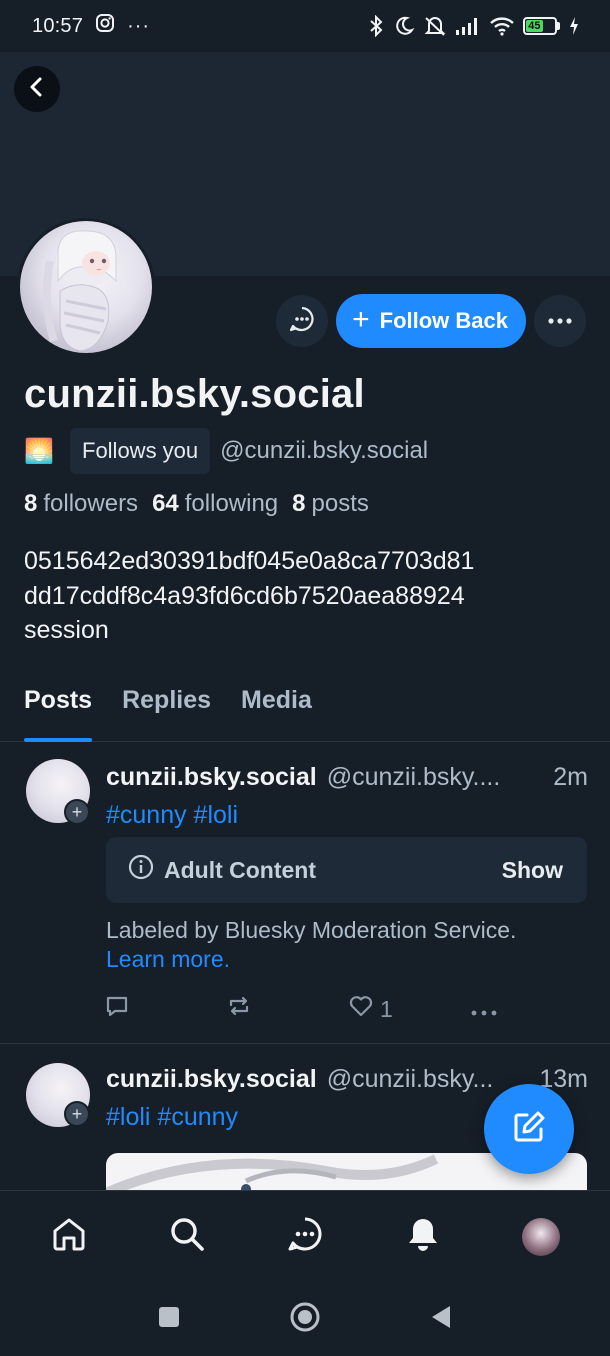 The image size is (610, 1356). I want to click on post-actions: 1, so click(304, 1009).